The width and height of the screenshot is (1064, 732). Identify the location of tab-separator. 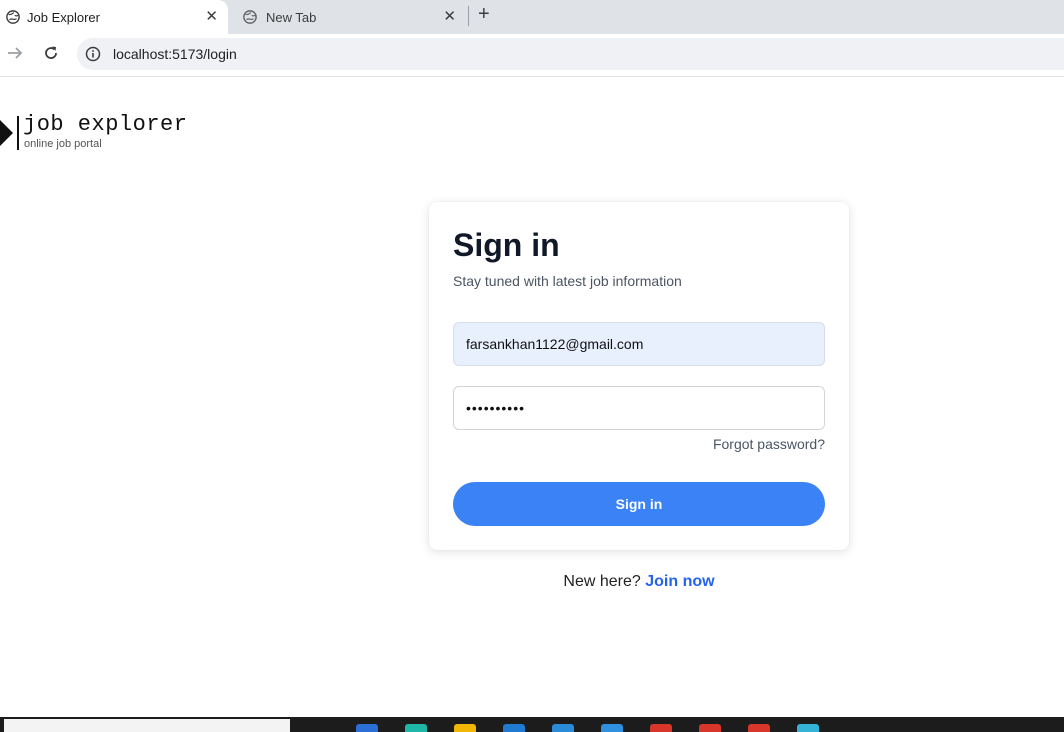
(468, 16).